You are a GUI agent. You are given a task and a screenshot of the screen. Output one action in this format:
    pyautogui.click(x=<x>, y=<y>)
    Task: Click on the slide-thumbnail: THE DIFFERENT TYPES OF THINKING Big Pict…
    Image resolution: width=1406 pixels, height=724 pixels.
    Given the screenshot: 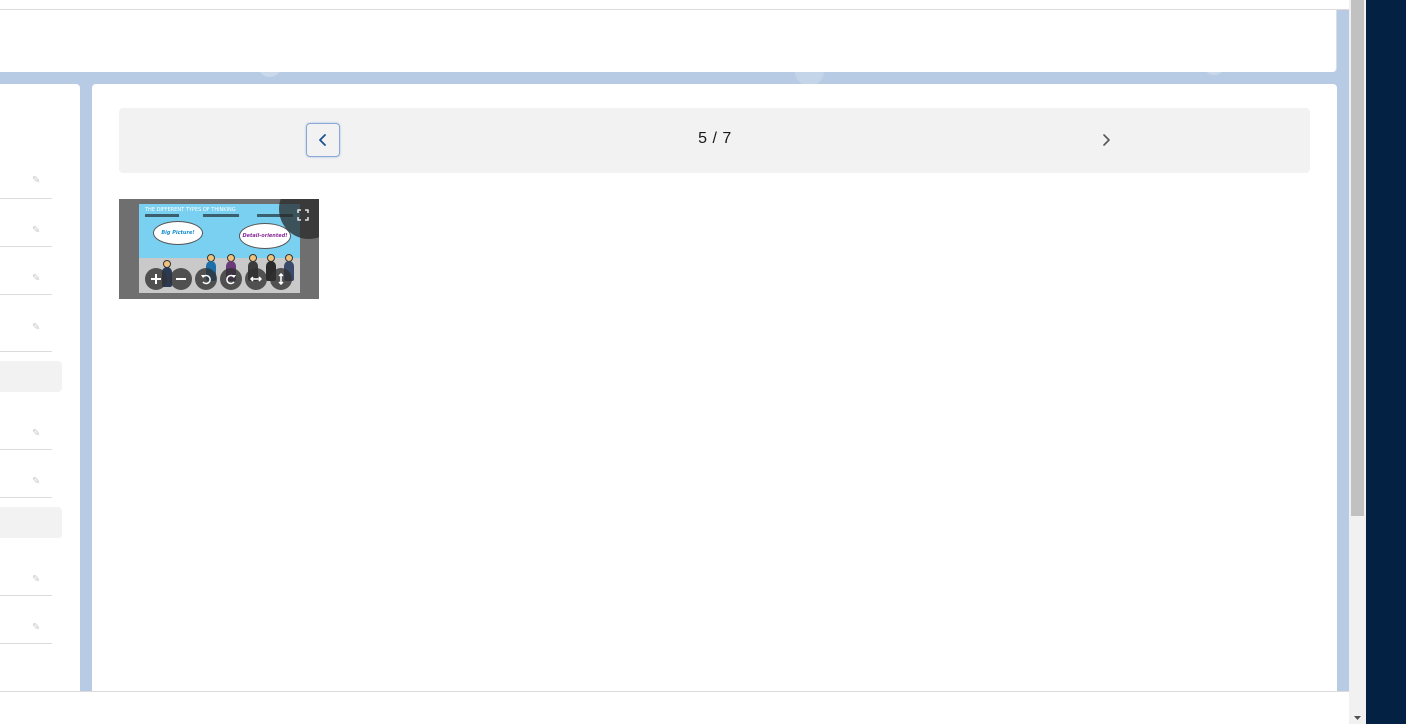 What is the action you would take?
    pyautogui.click(x=219, y=249)
    